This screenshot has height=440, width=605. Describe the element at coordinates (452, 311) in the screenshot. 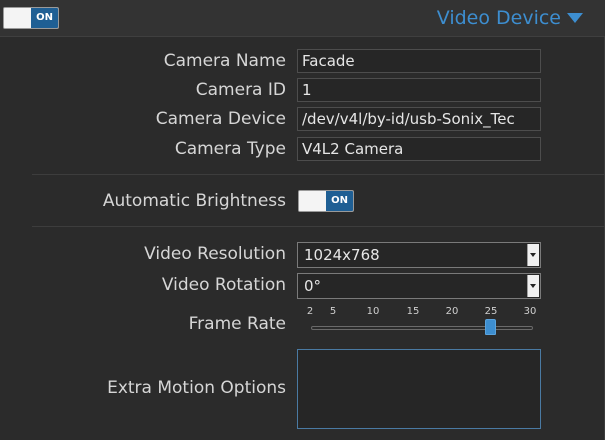

I see `frame-rate-tick: 20` at that location.